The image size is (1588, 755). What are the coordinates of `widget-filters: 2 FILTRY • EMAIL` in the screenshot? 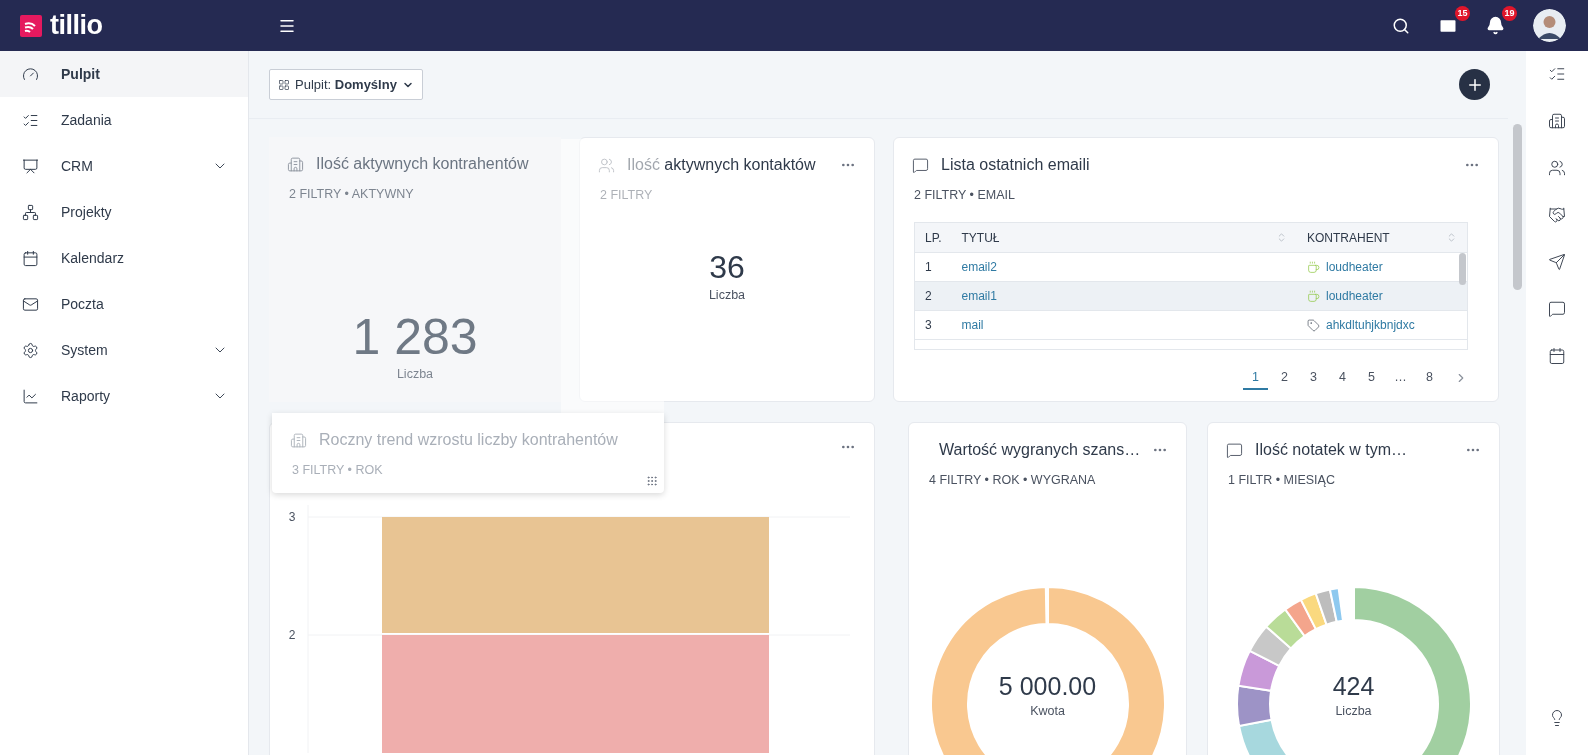 It's located at (964, 194).